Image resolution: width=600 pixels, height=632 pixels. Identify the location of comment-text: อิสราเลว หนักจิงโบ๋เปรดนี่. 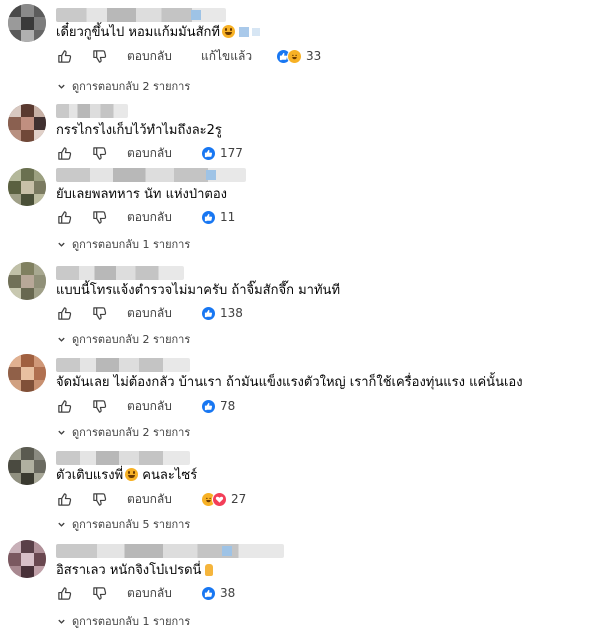
(135, 571).